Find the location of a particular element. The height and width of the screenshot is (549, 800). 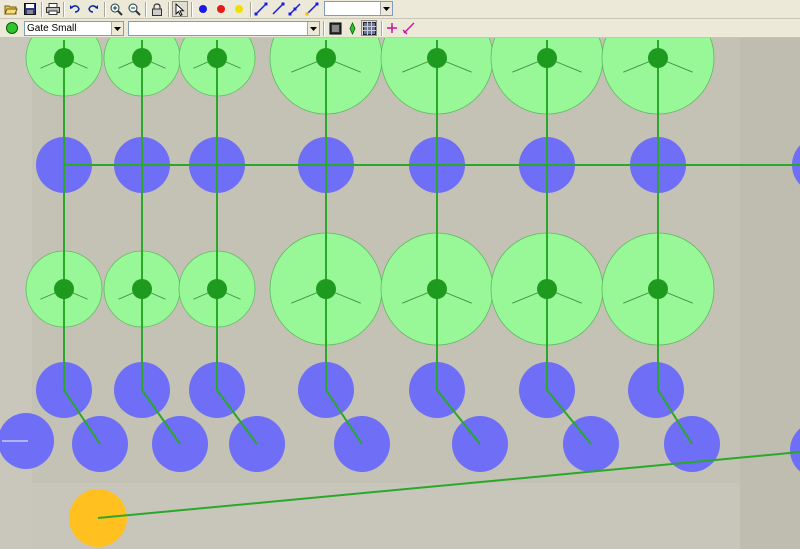

layer-select: Gate Small is located at coordinates (74, 28).